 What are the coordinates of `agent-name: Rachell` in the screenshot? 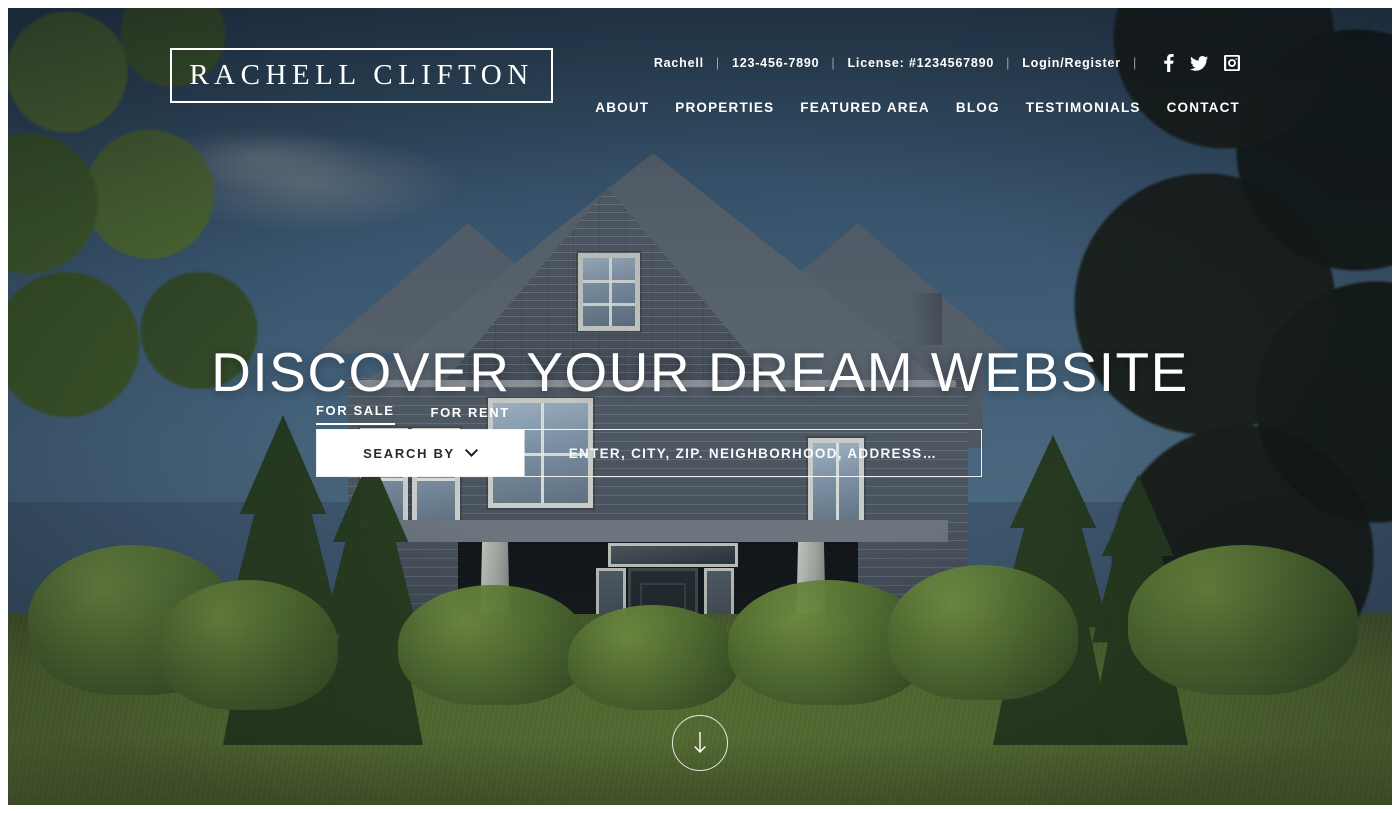 It's located at (678, 63).